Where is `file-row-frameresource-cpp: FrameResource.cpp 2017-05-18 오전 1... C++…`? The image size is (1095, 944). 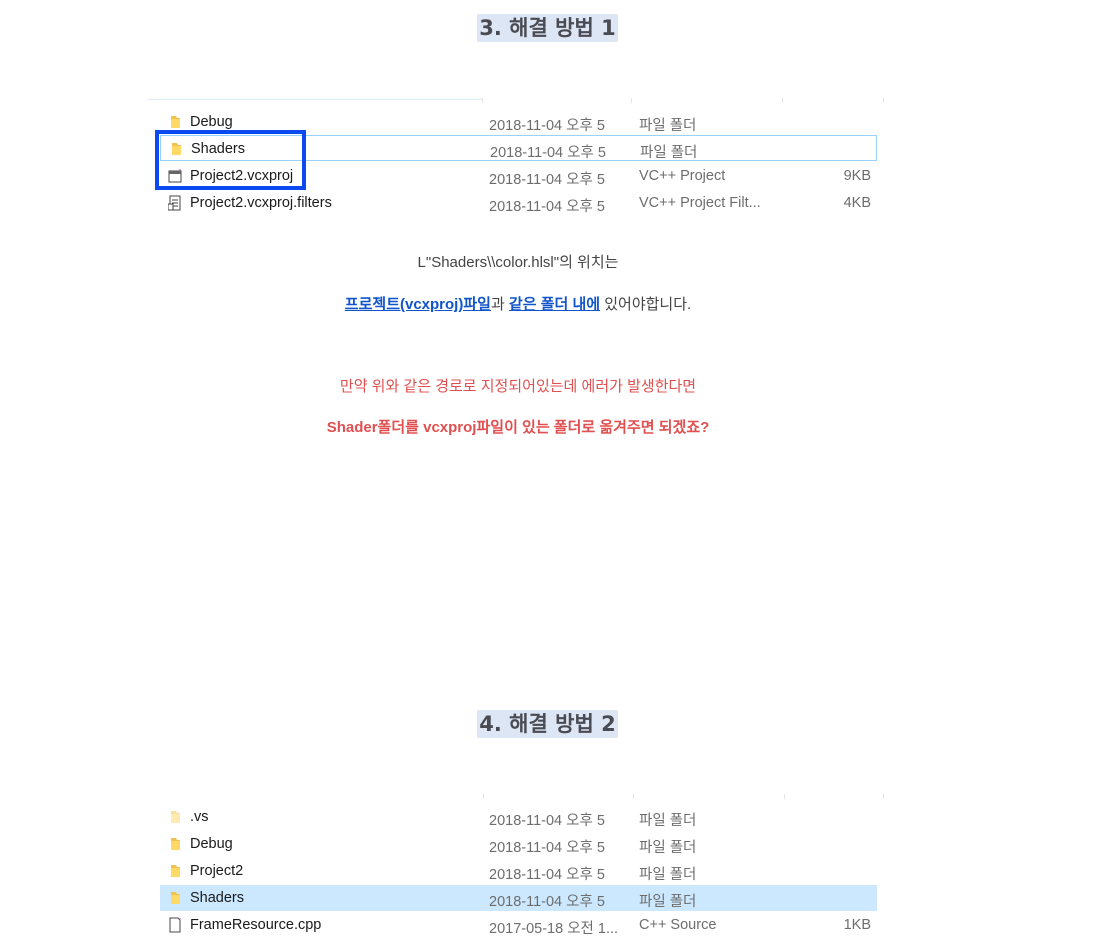
file-row-frameresource-cpp: FrameResource.cpp 2017-05-18 오전 1... C++… is located at coordinates (518, 925).